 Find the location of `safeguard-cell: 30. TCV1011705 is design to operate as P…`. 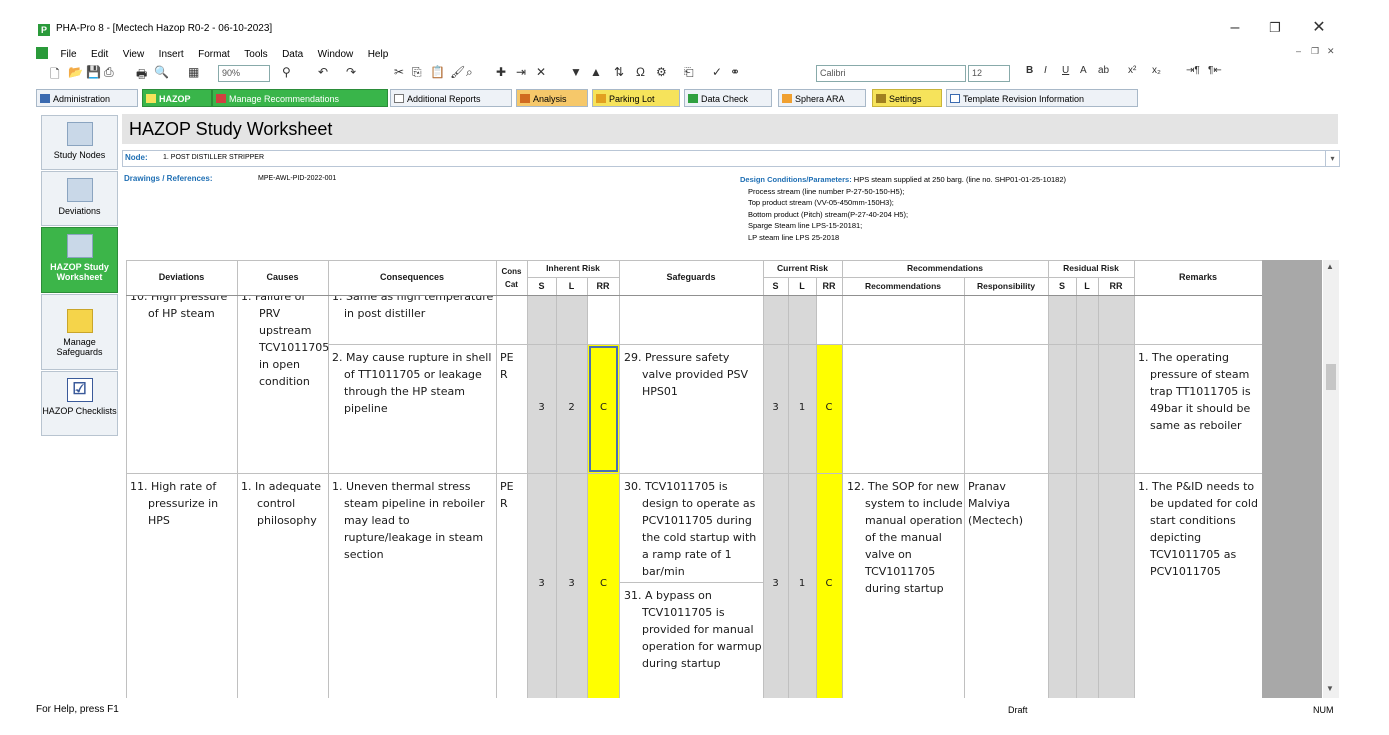

safeguard-cell: 30. TCV1011705 is design to operate as P… is located at coordinates (693, 529).